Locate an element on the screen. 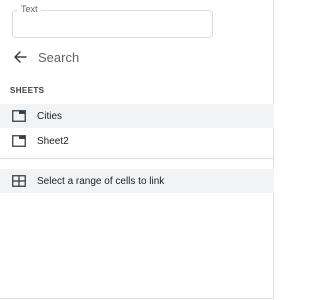 The image size is (320, 300). search-back-button: Search is located at coordinates (112, 57).